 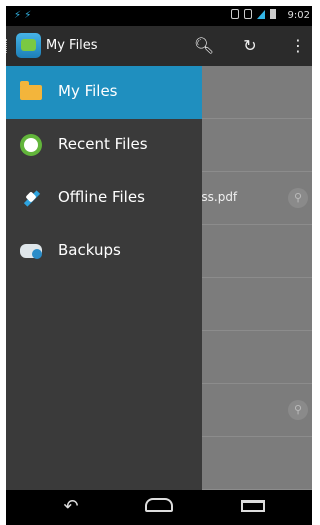 What do you see at coordinates (71, 507) in the screenshot?
I see `back-icon: ↶` at bounding box center [71, 507].